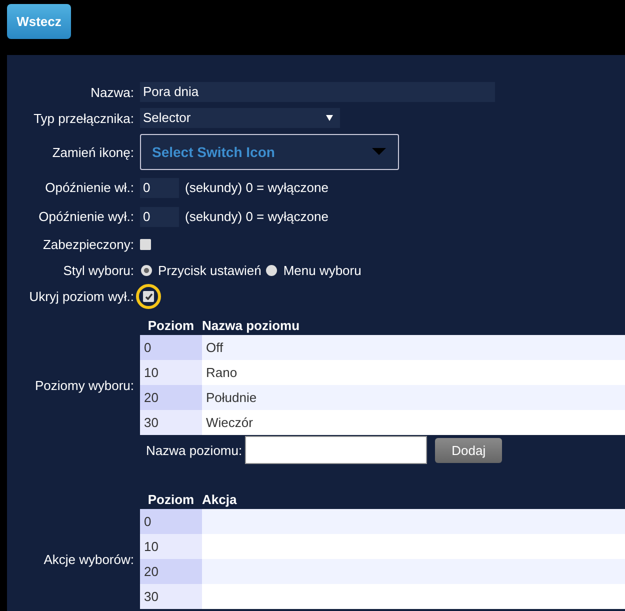 The width and height of the screenshot is (625, 611). What do you see at coordinates (98, 270) in the screenshot?
I see `field-label: Styl wyboru:` at bounding box center [98, 270].